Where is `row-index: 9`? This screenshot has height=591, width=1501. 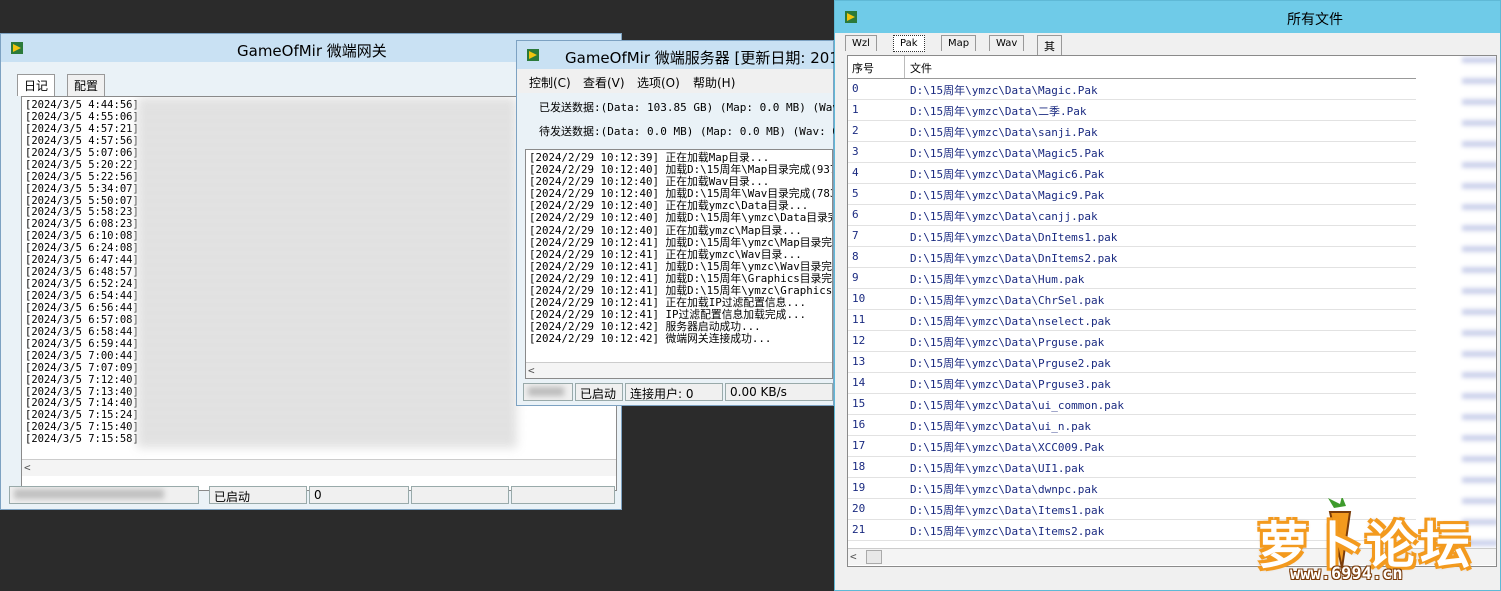
row-index: 9 is located at coordinates (855, 277).